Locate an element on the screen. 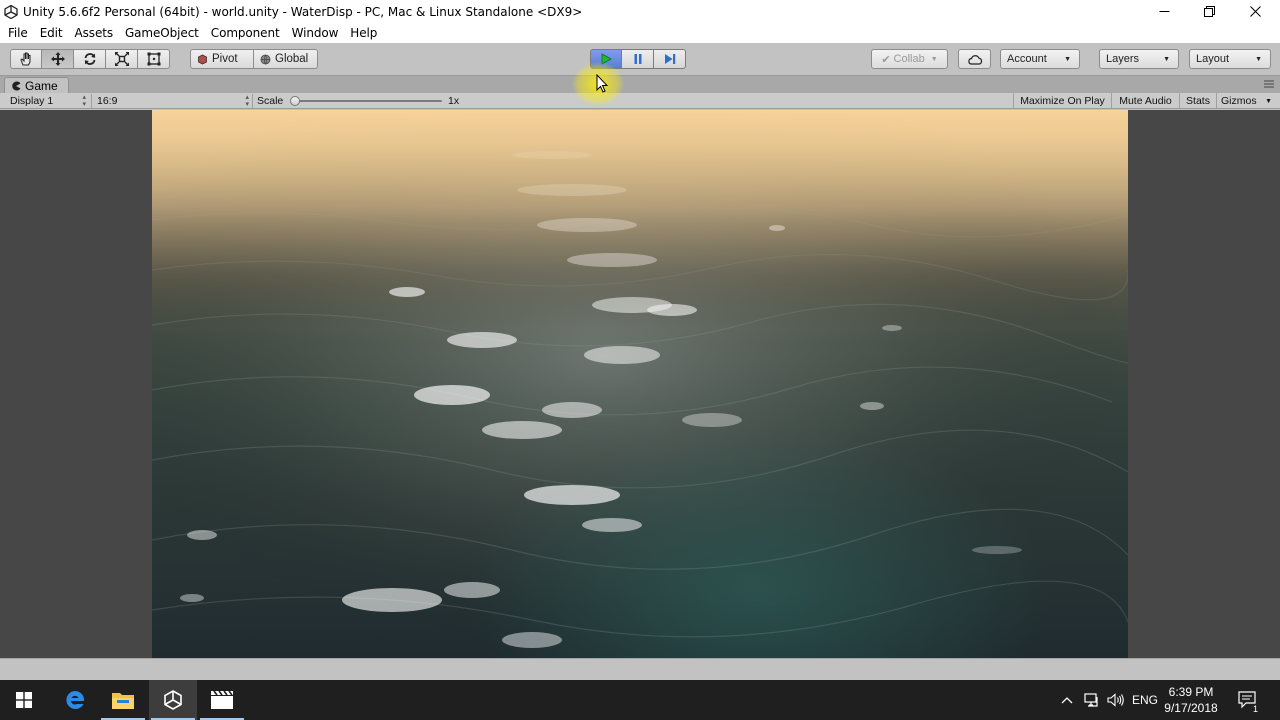 This screenshot has height=720, width=1280. aspect-dropdown: 16:9 ▴ ▾ is located at coordinates (173, 101).